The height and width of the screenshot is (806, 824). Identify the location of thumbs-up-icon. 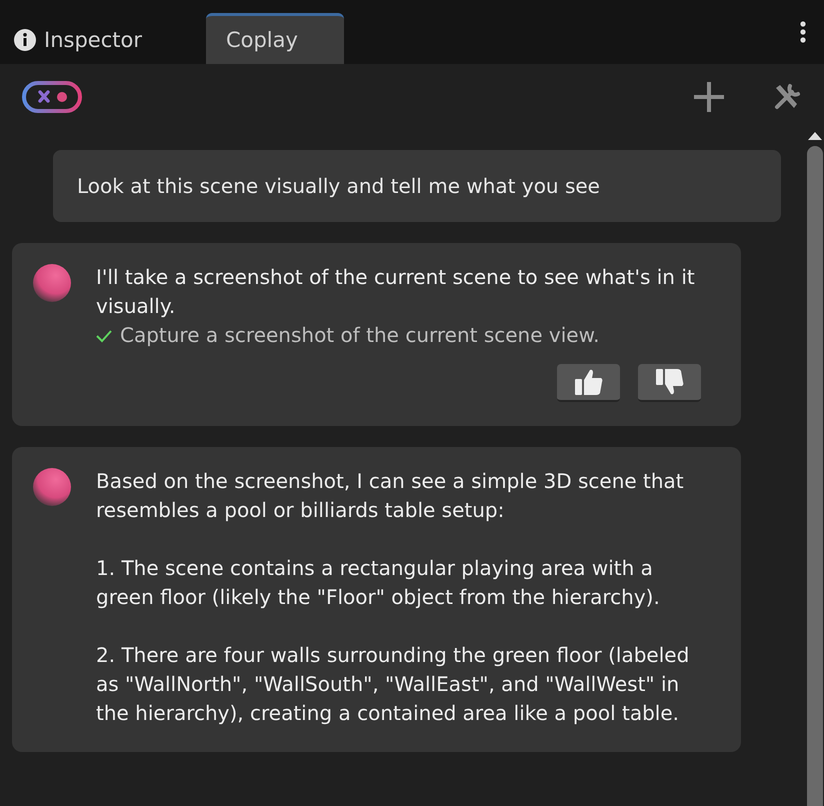
(589, 382).